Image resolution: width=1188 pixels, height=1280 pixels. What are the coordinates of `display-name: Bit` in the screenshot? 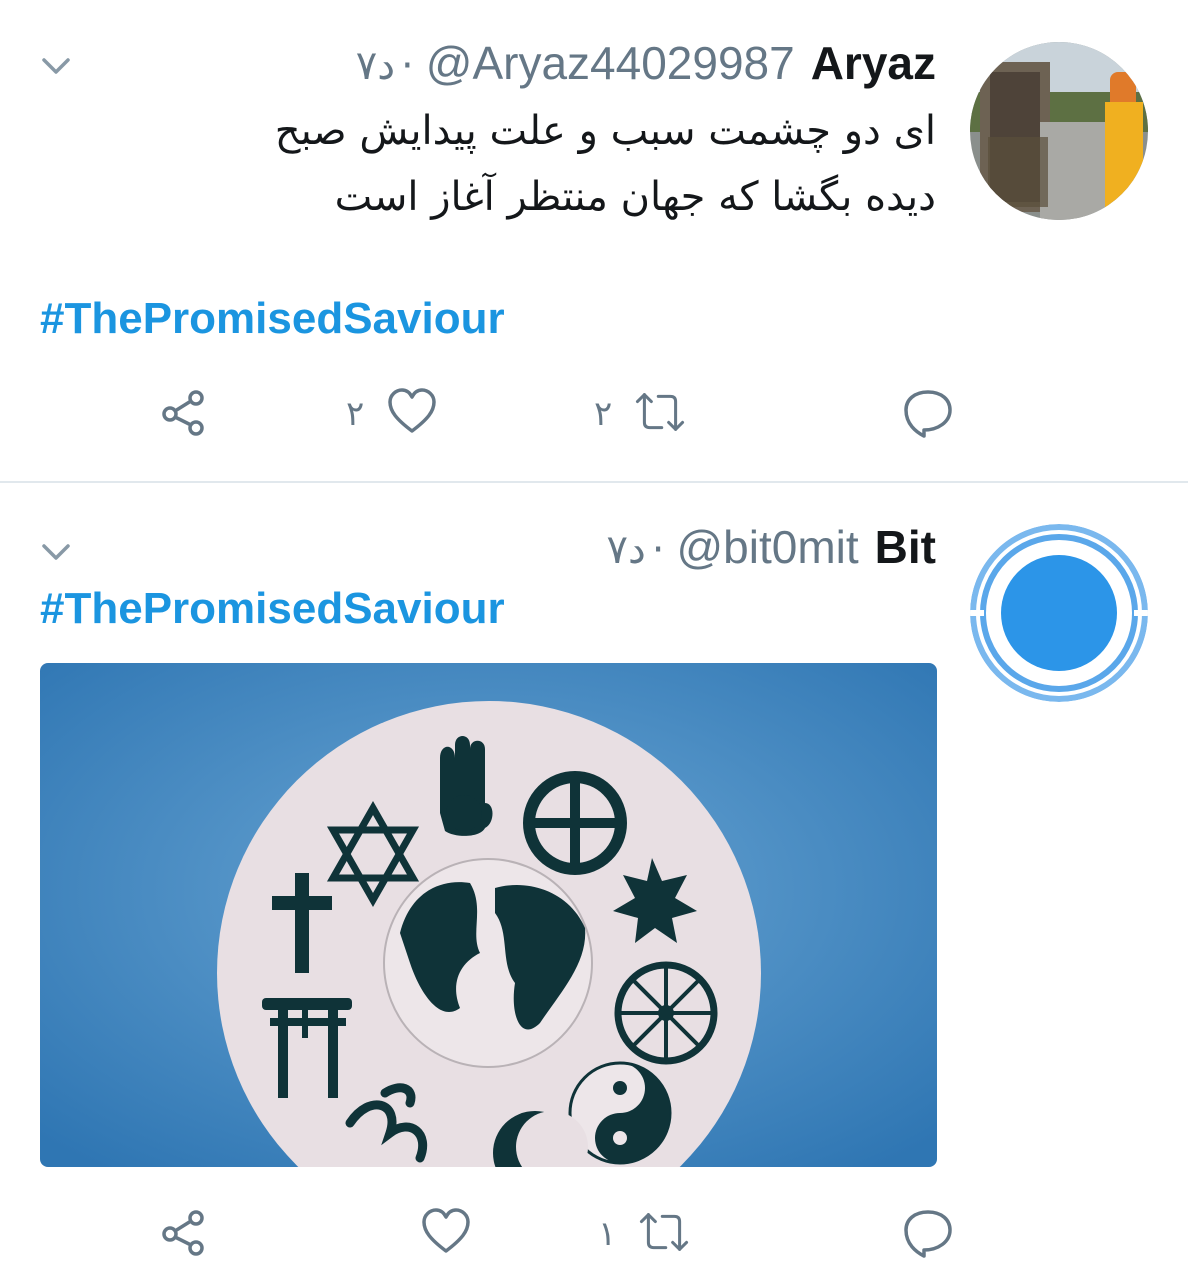 It's located at (905, 547).